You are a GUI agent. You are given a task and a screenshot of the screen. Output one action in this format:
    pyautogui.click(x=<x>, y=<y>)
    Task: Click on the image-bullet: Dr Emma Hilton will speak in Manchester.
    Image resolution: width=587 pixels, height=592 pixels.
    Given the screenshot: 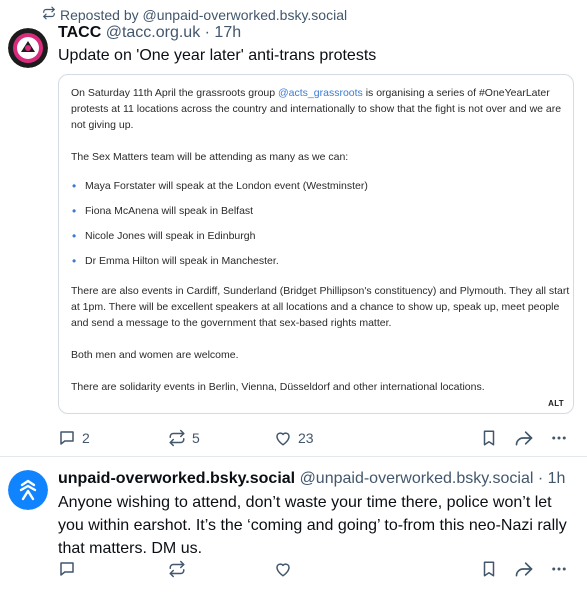 What is the action you would take?
    pyautogui.click(x=321, y=261)
    